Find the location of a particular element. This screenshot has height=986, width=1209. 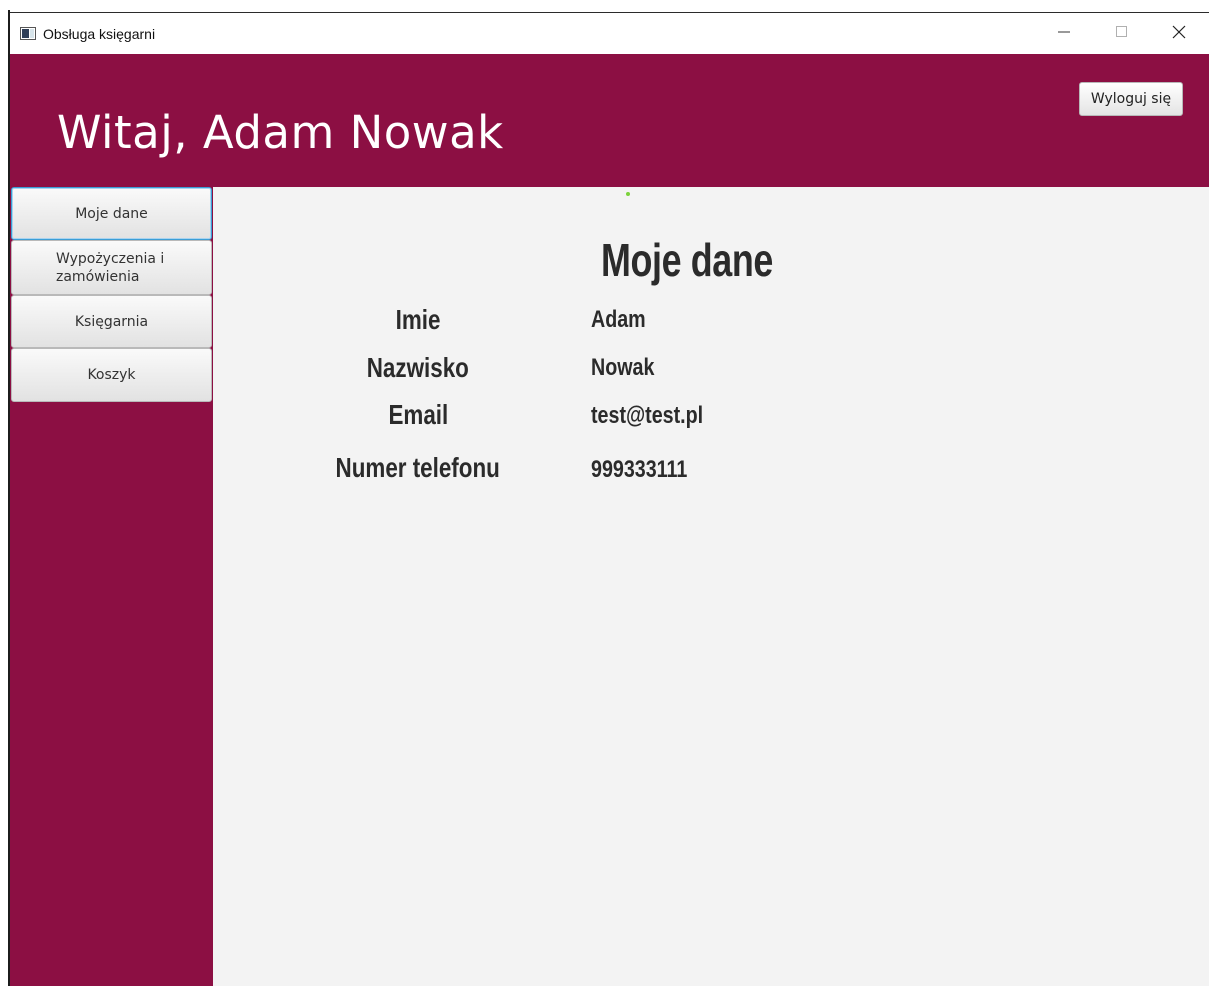

sidebar-item-moje-dane: Moje dane is located at coordinates (111, 213).